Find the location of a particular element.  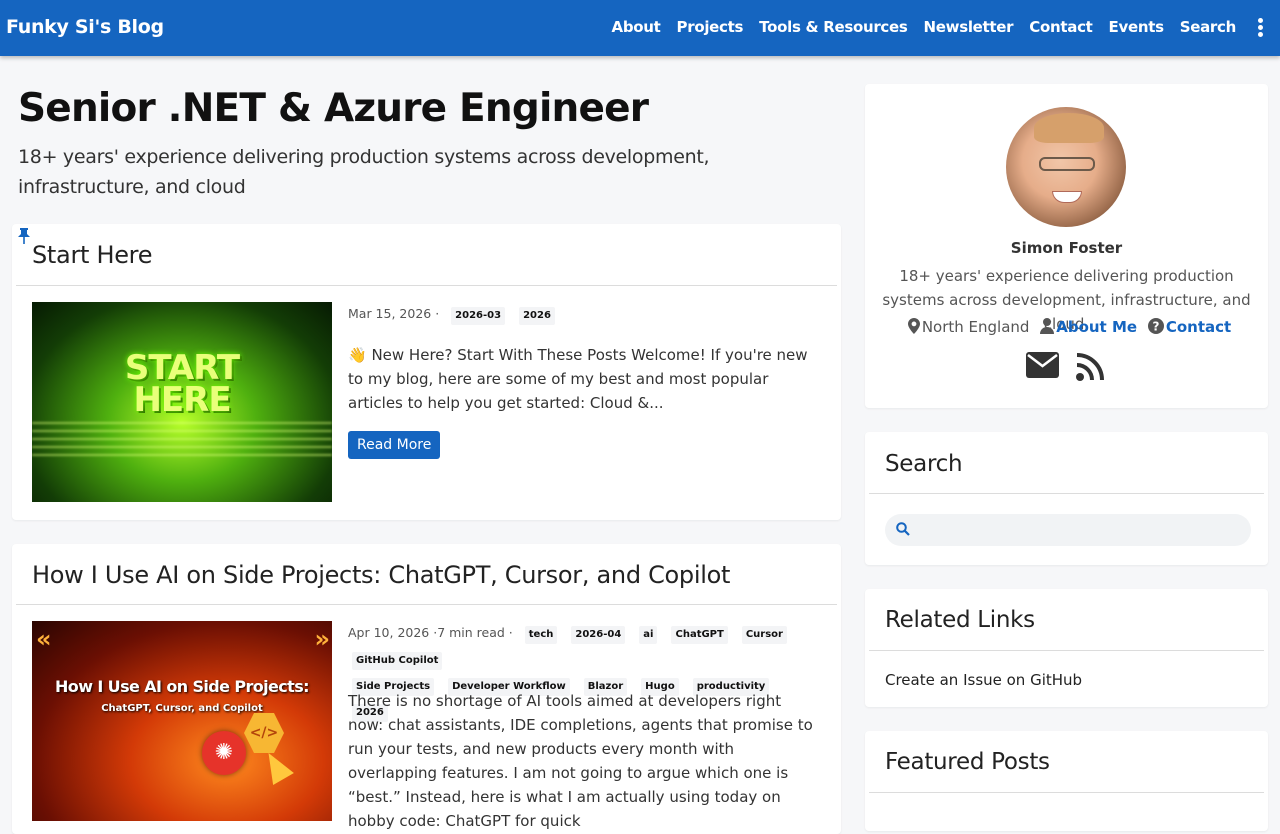

search-icon is located at coordinates (903, 529).